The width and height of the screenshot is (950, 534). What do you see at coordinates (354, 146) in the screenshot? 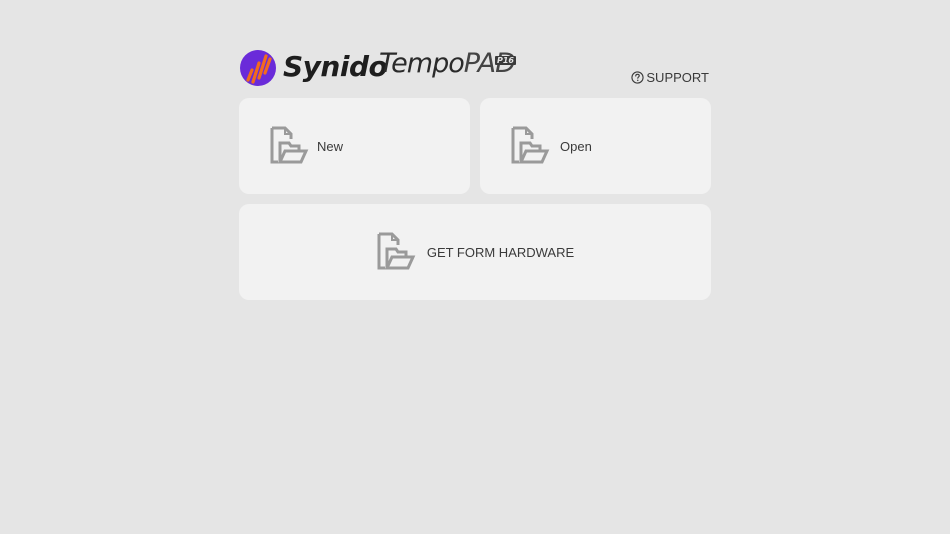
I see `new-project-button: New` at bounding box center [354, 146].